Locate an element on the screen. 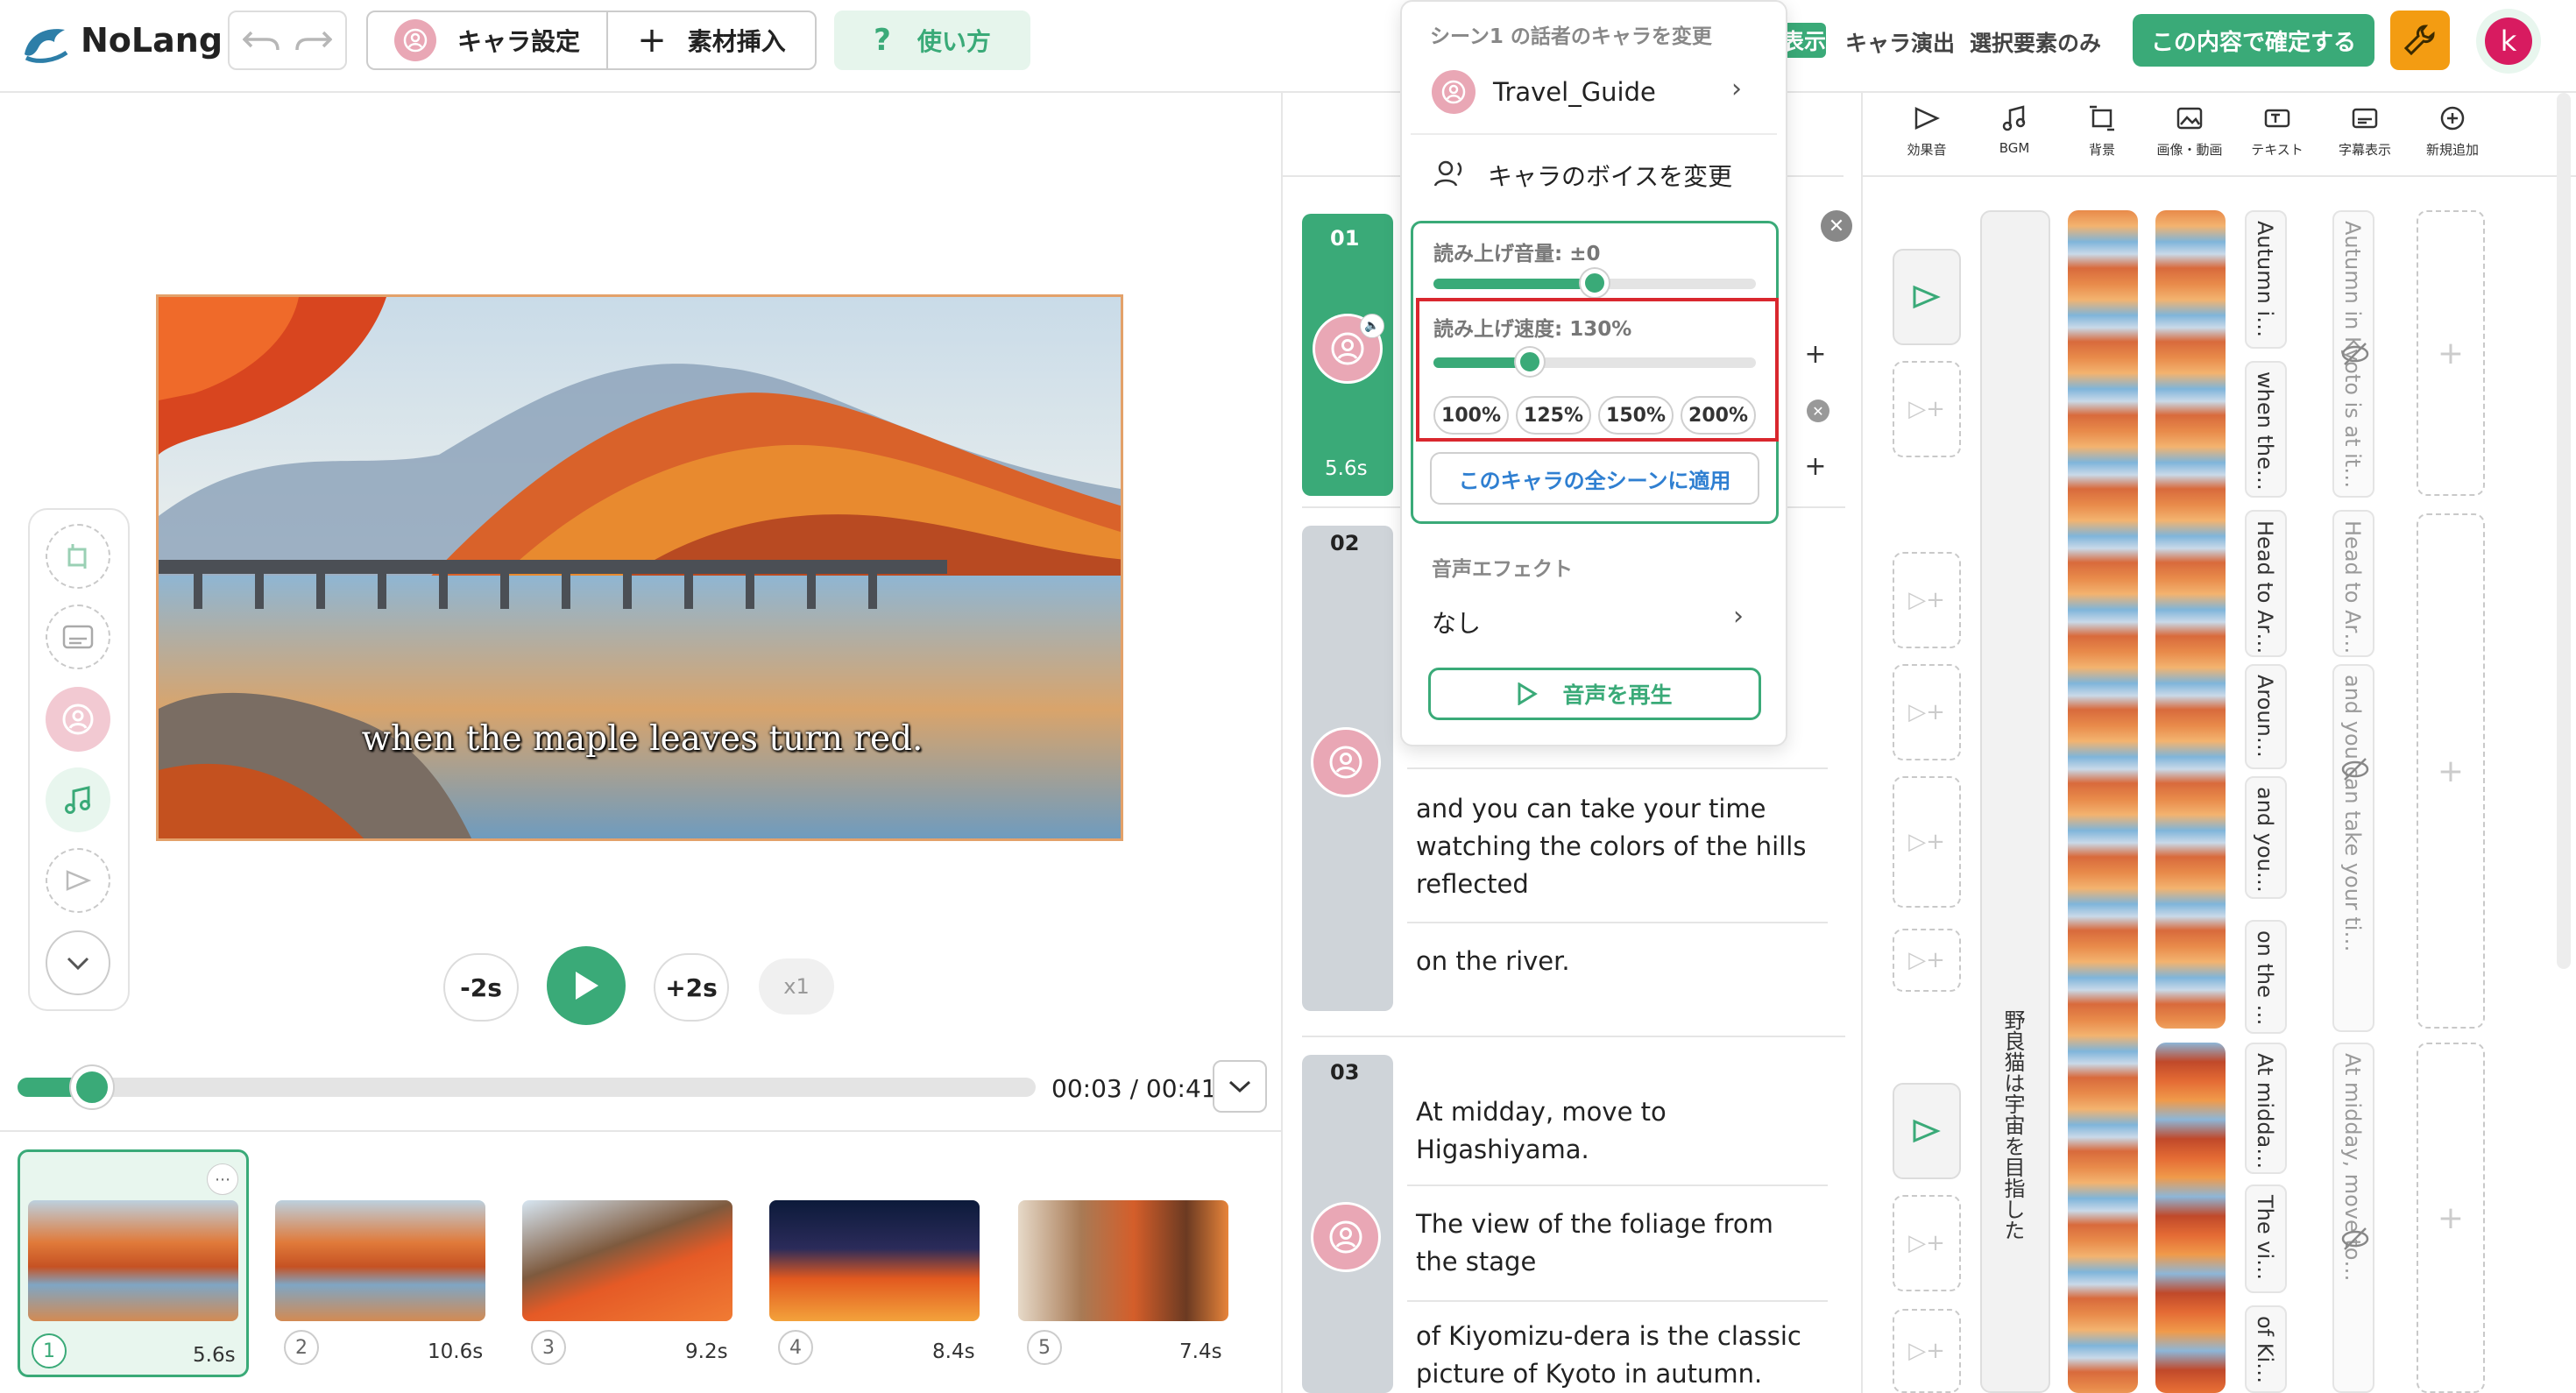 Image resolution: width=2576 pixels, height=1393 pixels. subtitle-toggle-icon is located at coordinates (78, 637).